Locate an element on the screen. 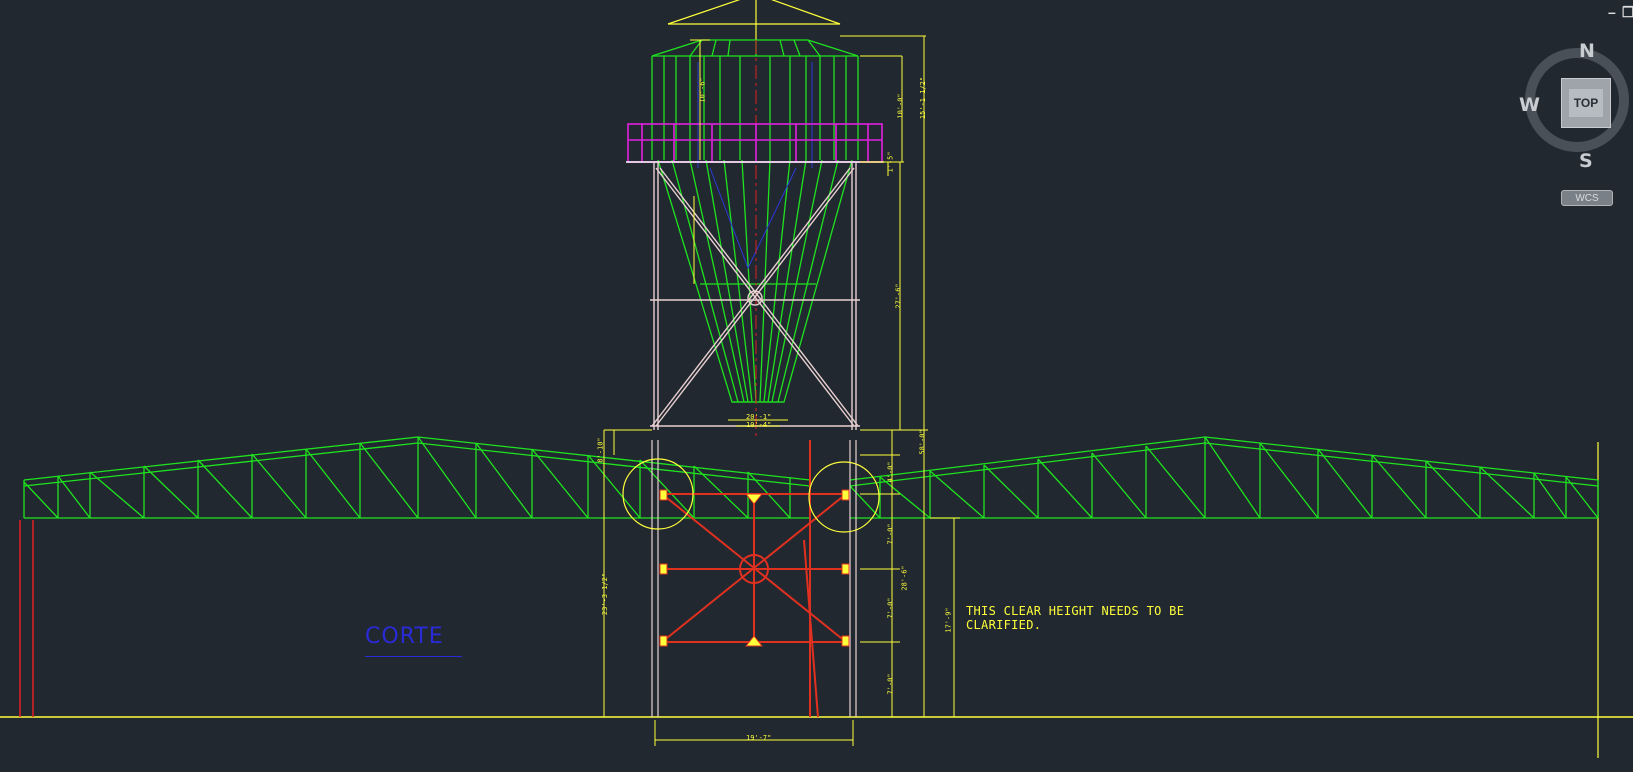 Image resolution: width=1633 pixels, height=772 pixels. dim-upper-right-b: 15'-1 1/2" is located at coordinates (923, 98).